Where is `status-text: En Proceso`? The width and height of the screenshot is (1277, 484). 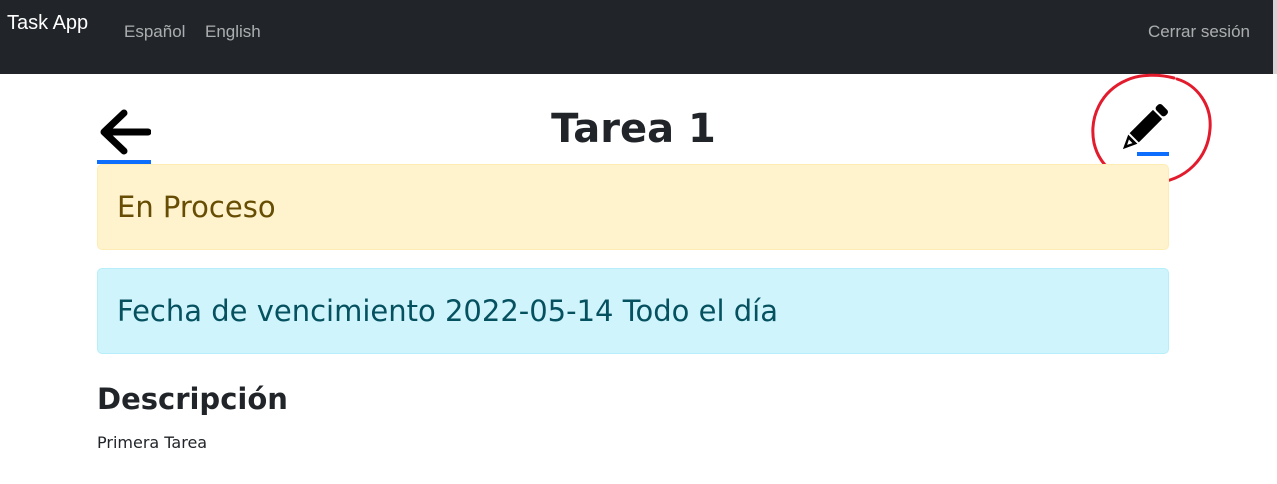
status-text: En Proceso is located at coordinates (196, 207).